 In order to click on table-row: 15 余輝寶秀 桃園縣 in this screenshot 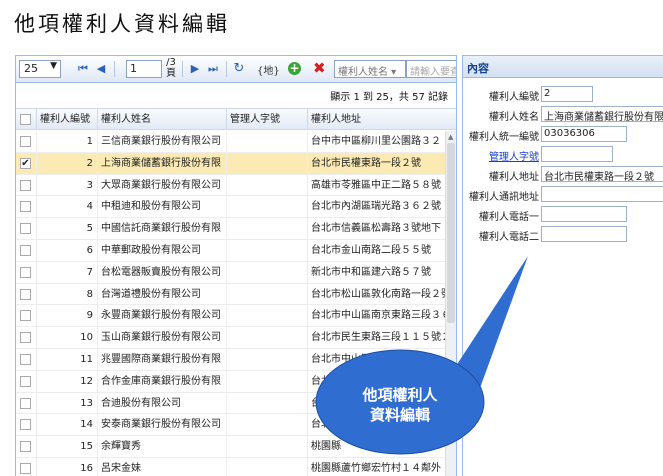, I will do `click(236, 447)`.